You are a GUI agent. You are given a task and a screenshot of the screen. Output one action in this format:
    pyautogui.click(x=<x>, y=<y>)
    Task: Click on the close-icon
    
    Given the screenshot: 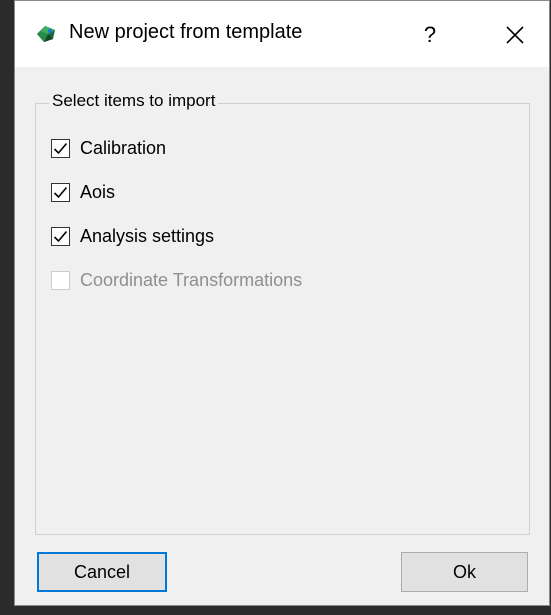 What is the action you would take?
    pyautogui.click(x=515, y=35)
    